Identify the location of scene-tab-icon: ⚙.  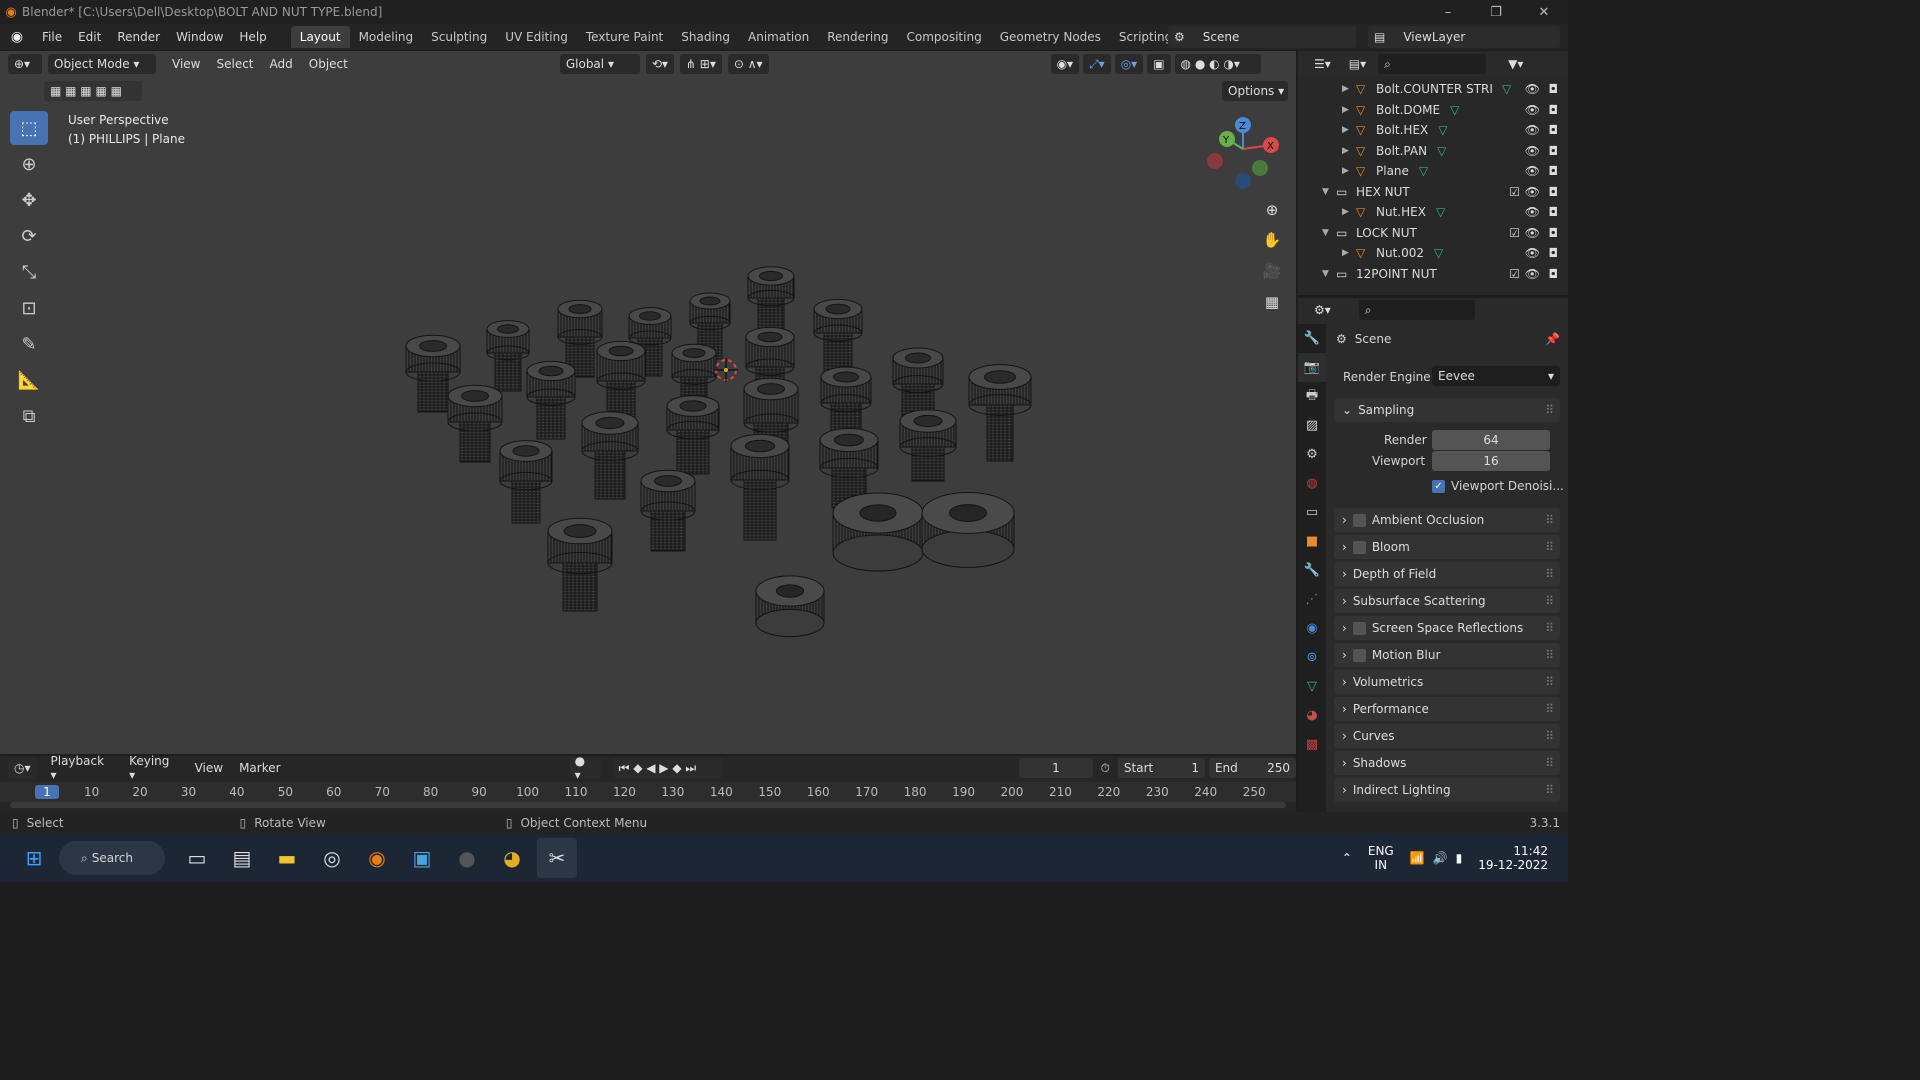
(1312, 454).